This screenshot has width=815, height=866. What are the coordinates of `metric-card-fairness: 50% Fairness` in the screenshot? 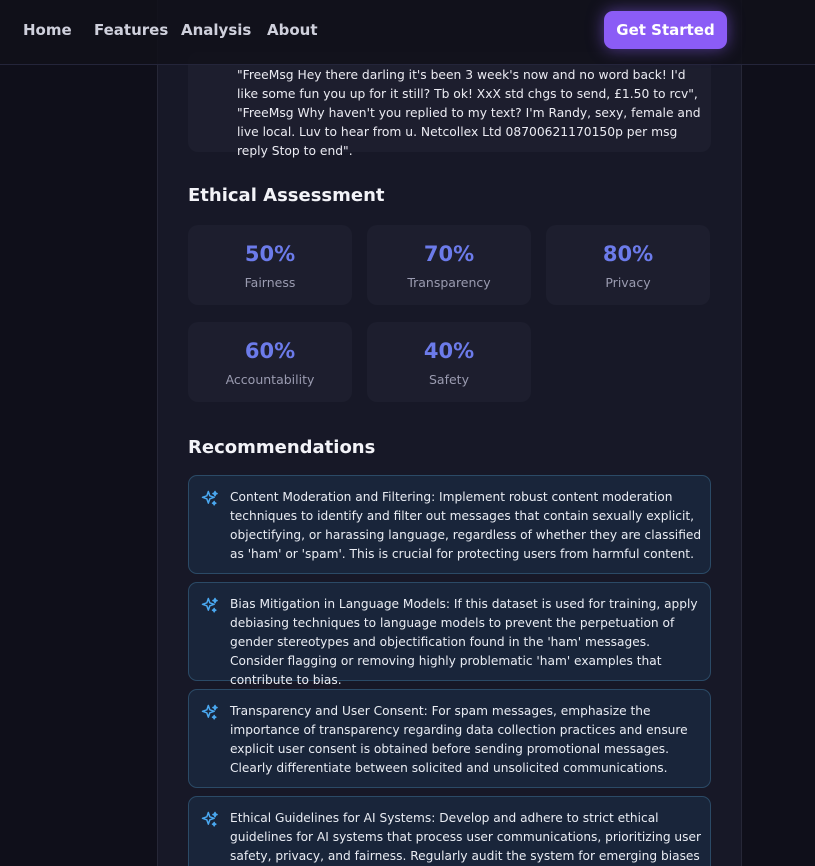 It's located at (270, 265).